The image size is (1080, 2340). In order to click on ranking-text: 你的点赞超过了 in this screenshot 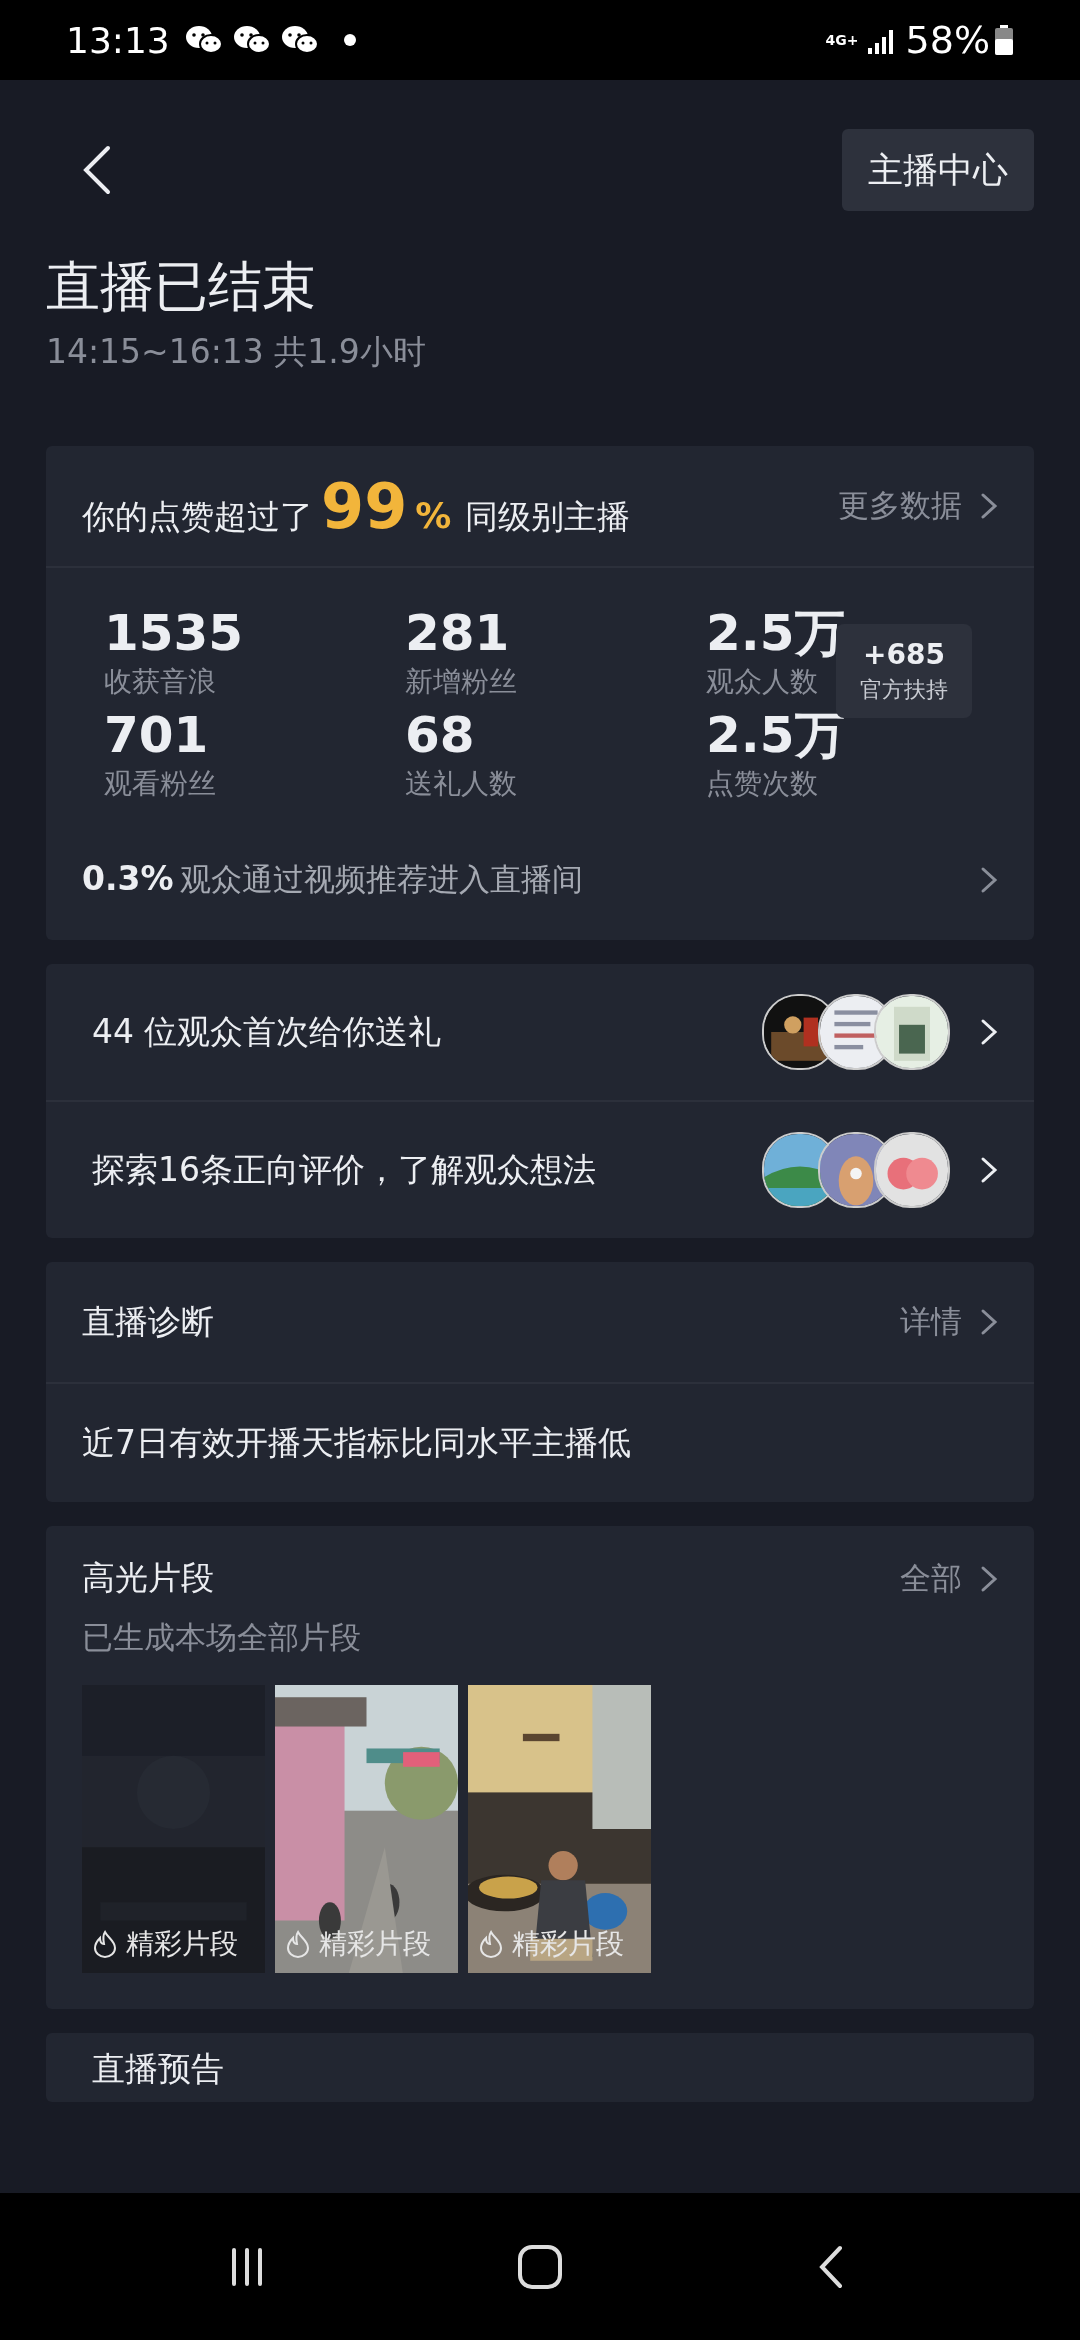, I will do `click(197, 516)`.